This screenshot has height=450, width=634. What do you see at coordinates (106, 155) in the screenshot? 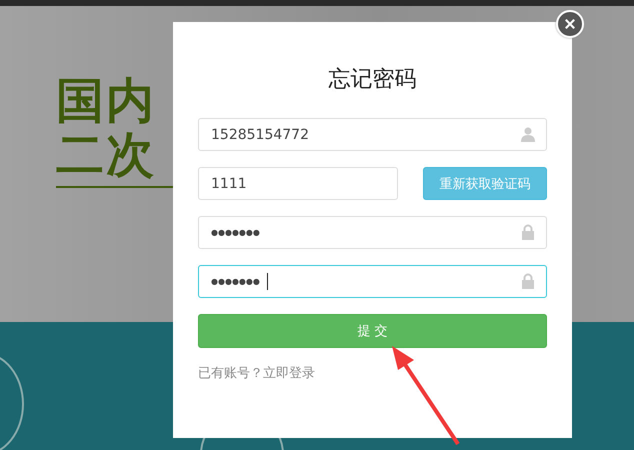
I see `banner-headline: 二次` at bounding box center [106, 155].